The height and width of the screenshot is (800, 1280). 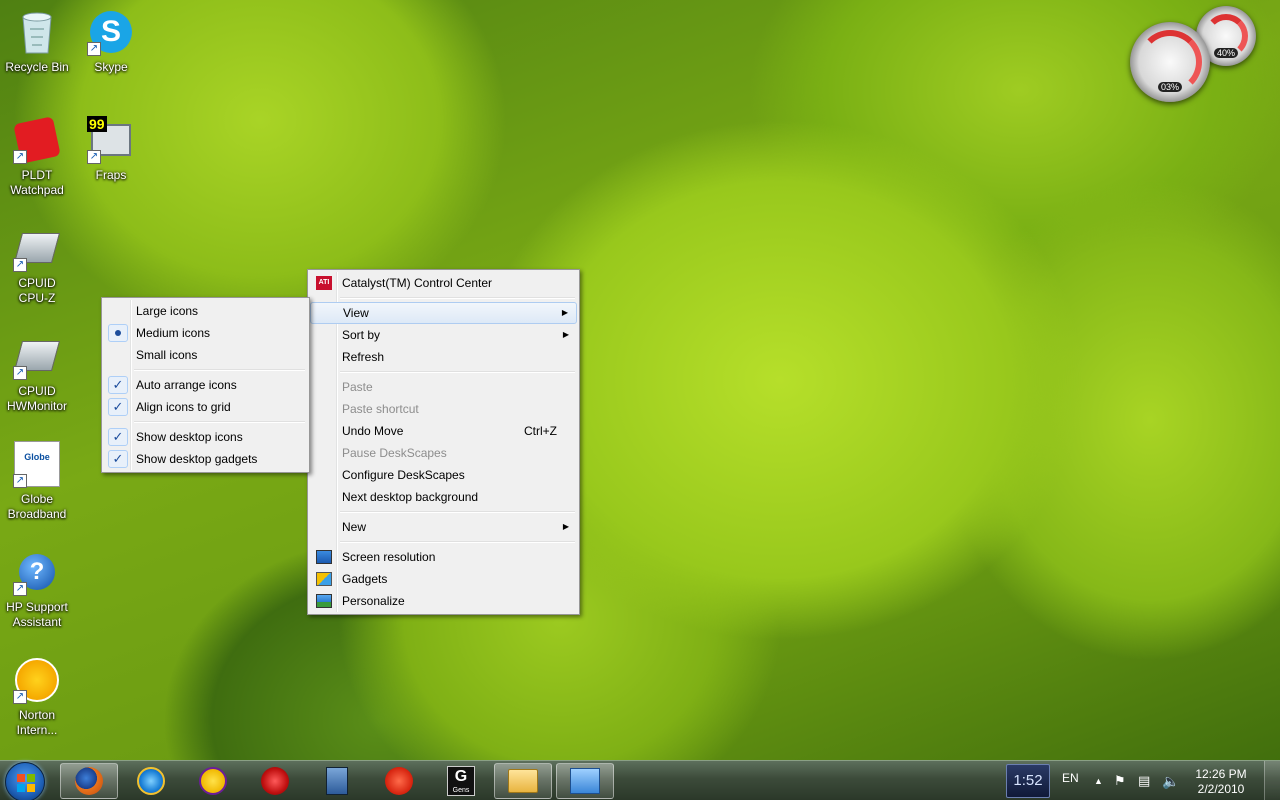 I want to click on view-small-icons: Small icons, so click(x=205, y=355).